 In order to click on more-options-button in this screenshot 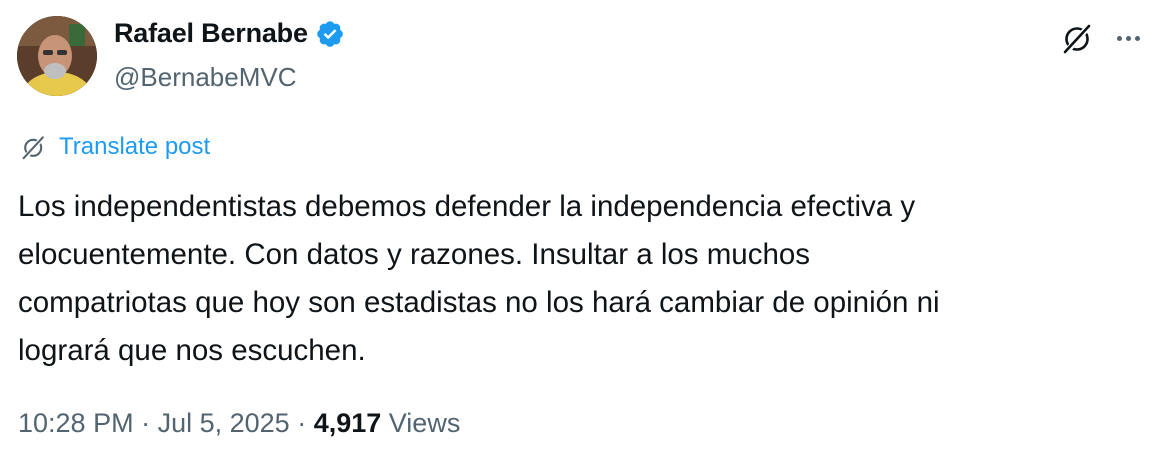, I will do `click(1128, 38)`.